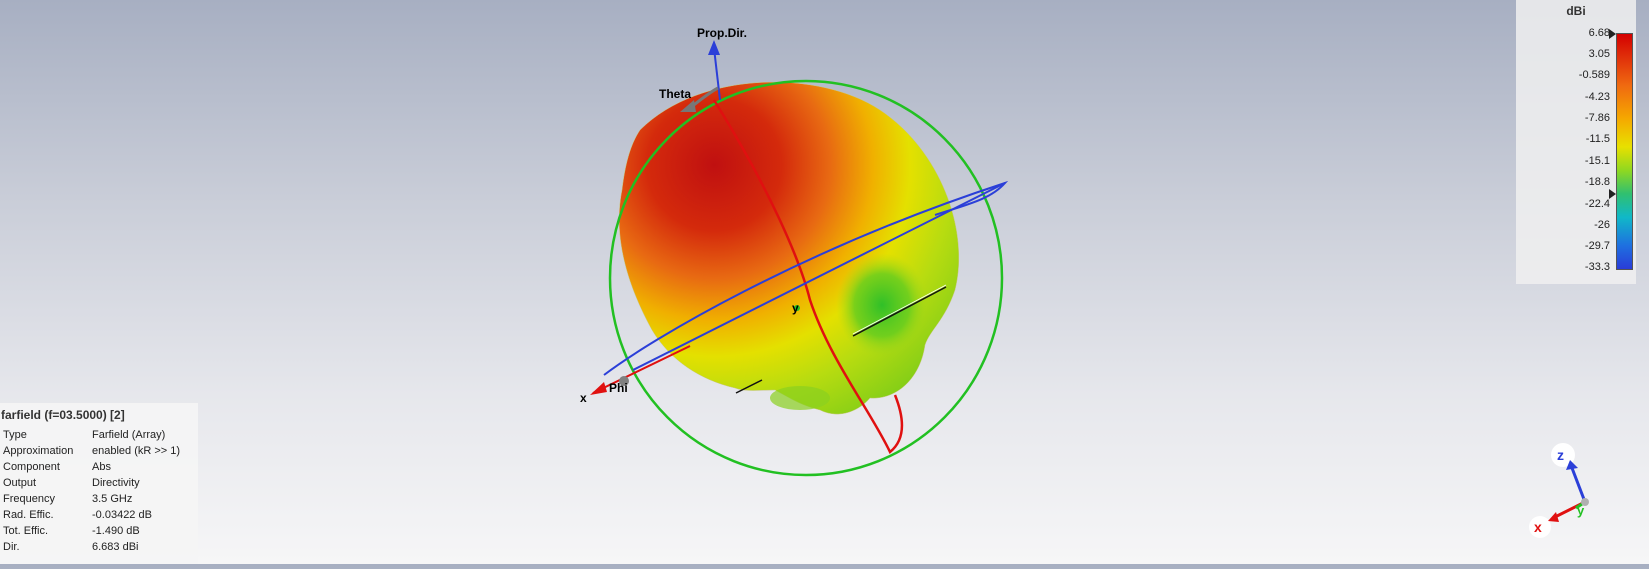  Describe the element at coordinates (598, 388) in the screenshot. I see `x-axis-arrowhead` at that location.